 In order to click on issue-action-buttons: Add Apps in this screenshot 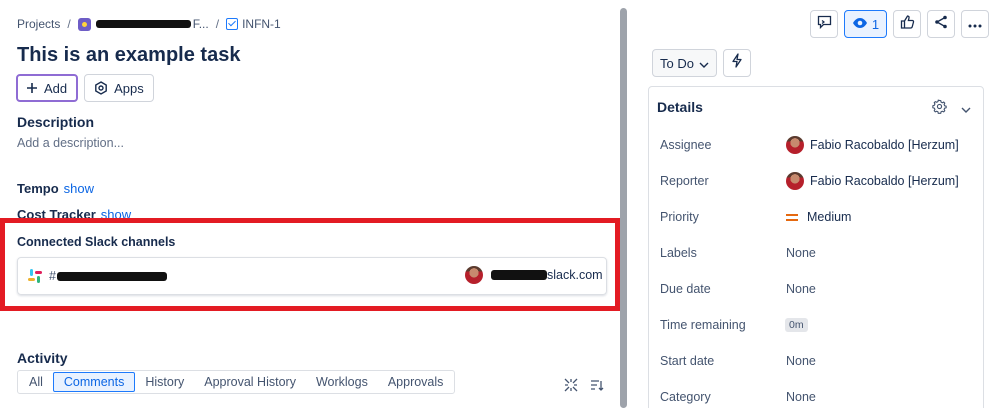, I will do `click(85, 88)`.